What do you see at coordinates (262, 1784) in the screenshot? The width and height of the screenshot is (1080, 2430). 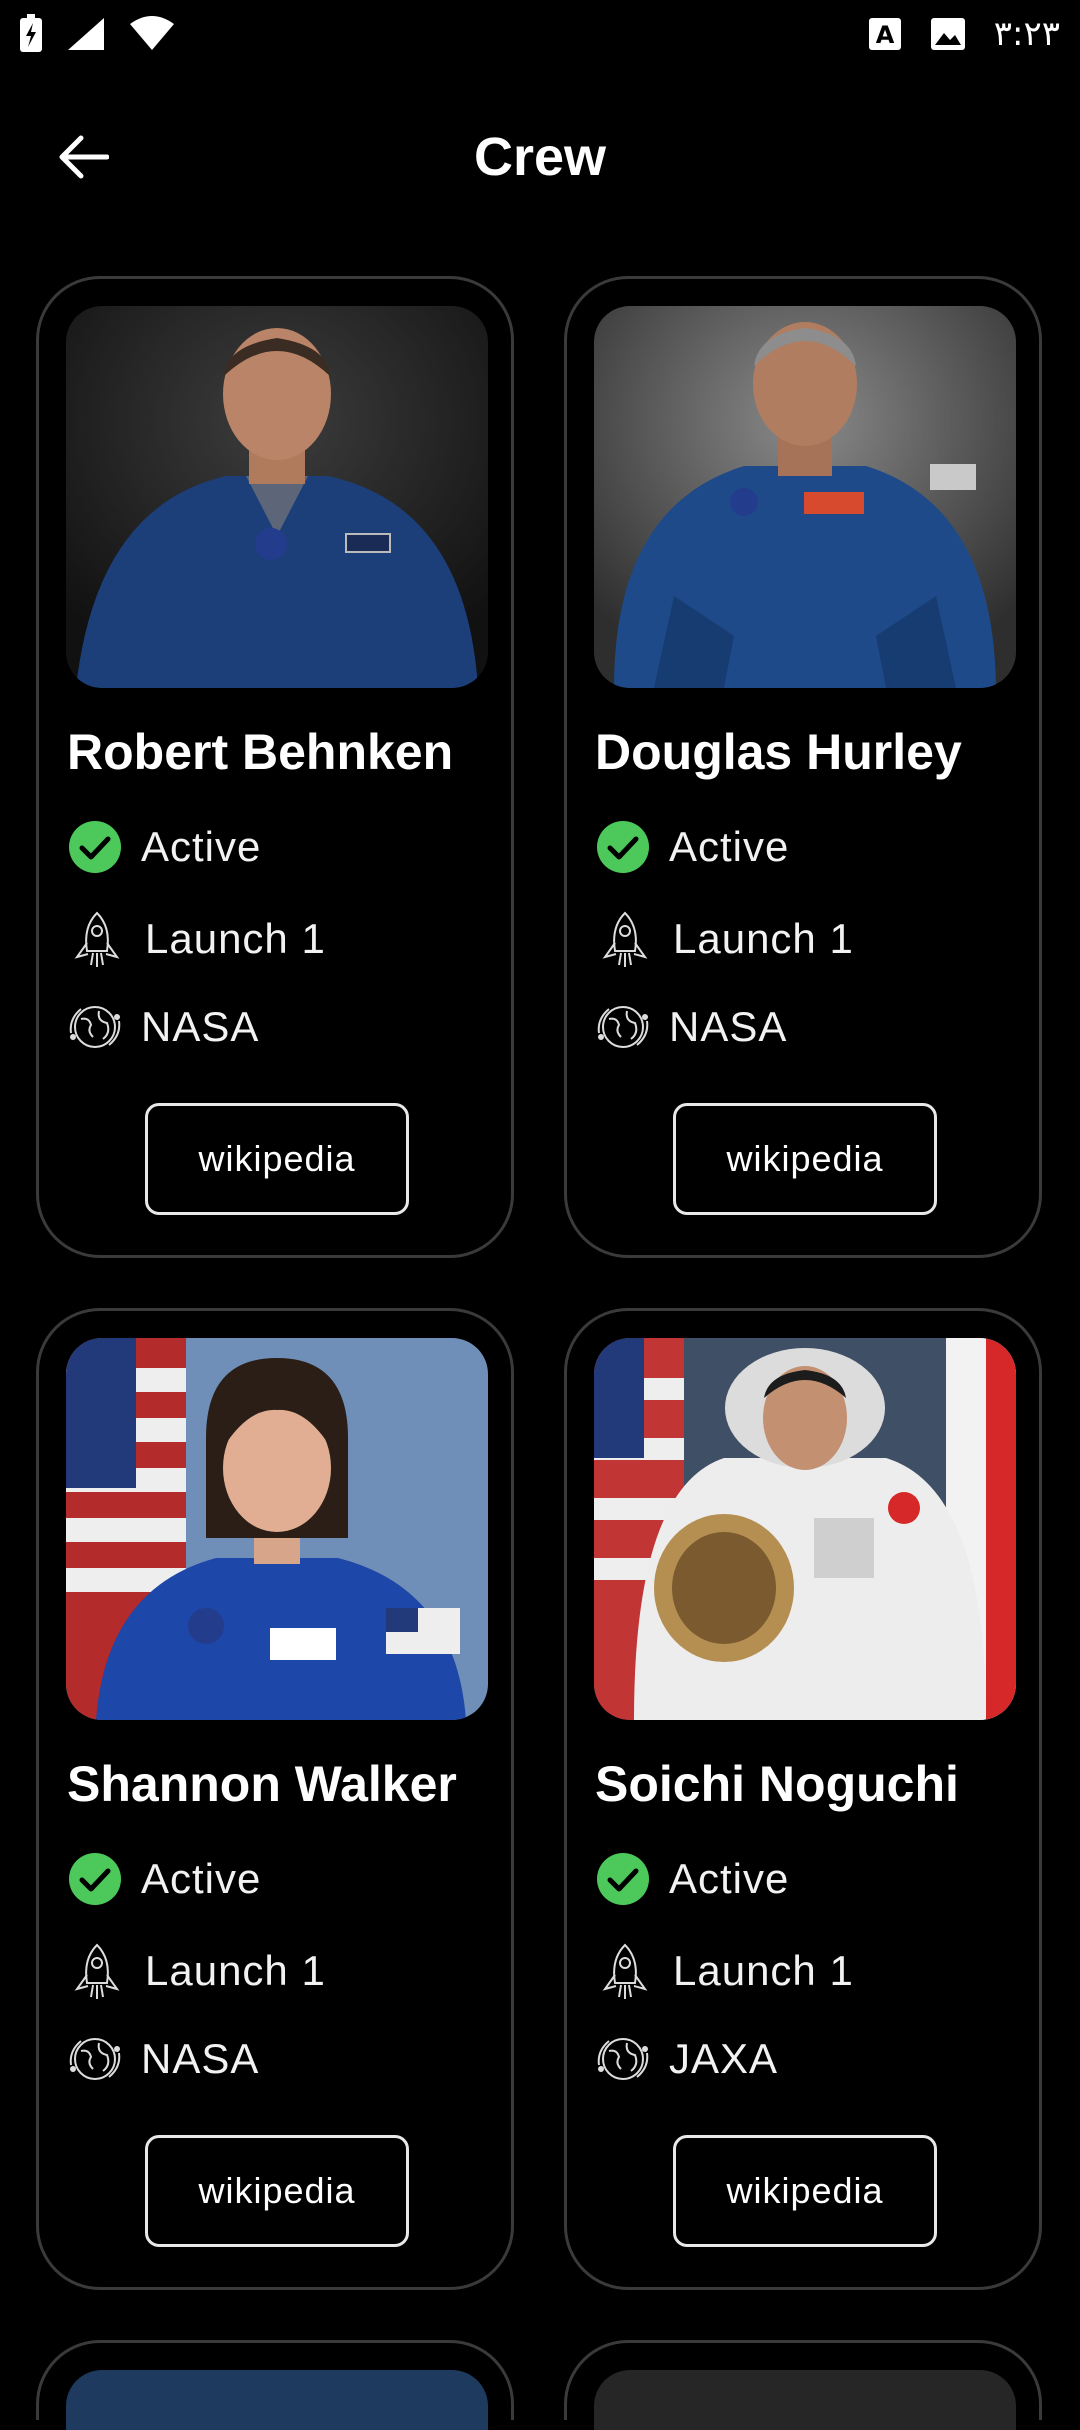 I see `crew-name: Shannon Walker` at bounding box center [262, 1784].